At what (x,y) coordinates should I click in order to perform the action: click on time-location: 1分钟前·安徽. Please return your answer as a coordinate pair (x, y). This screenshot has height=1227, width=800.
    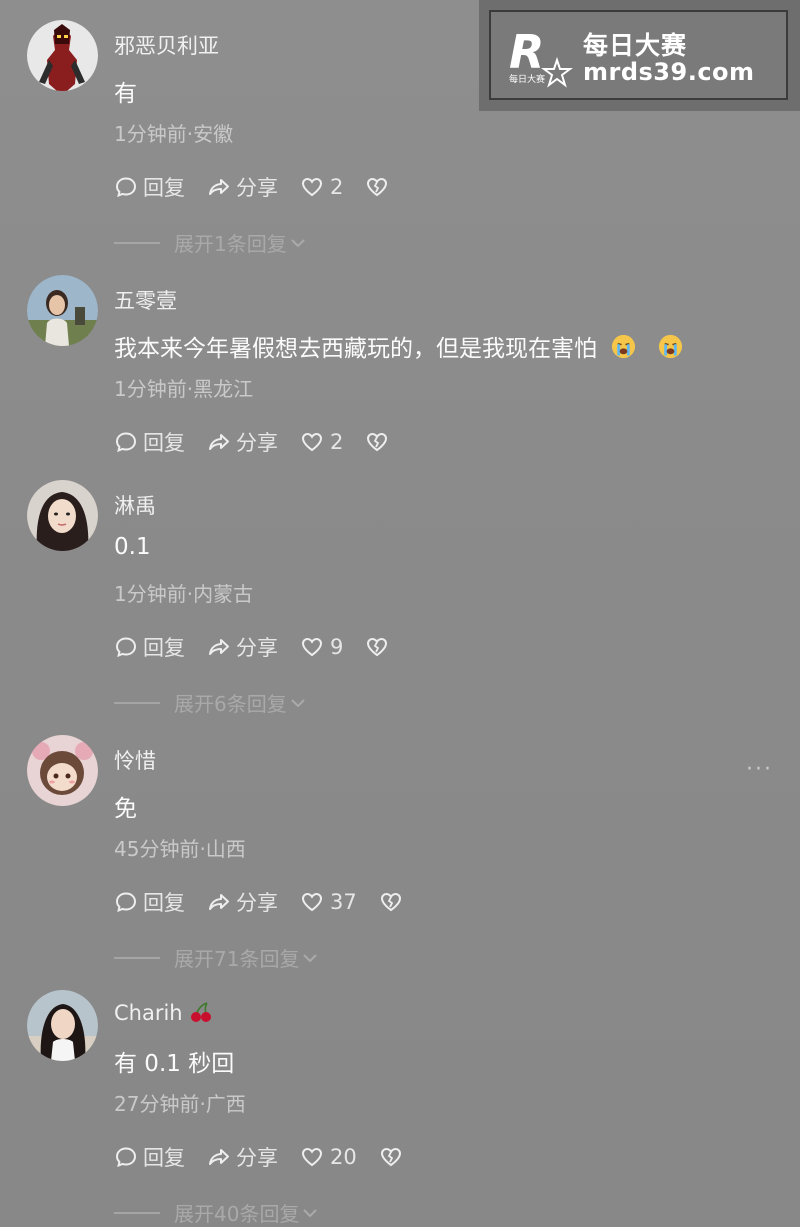
    Looking at the image, I should click on (174, 134).